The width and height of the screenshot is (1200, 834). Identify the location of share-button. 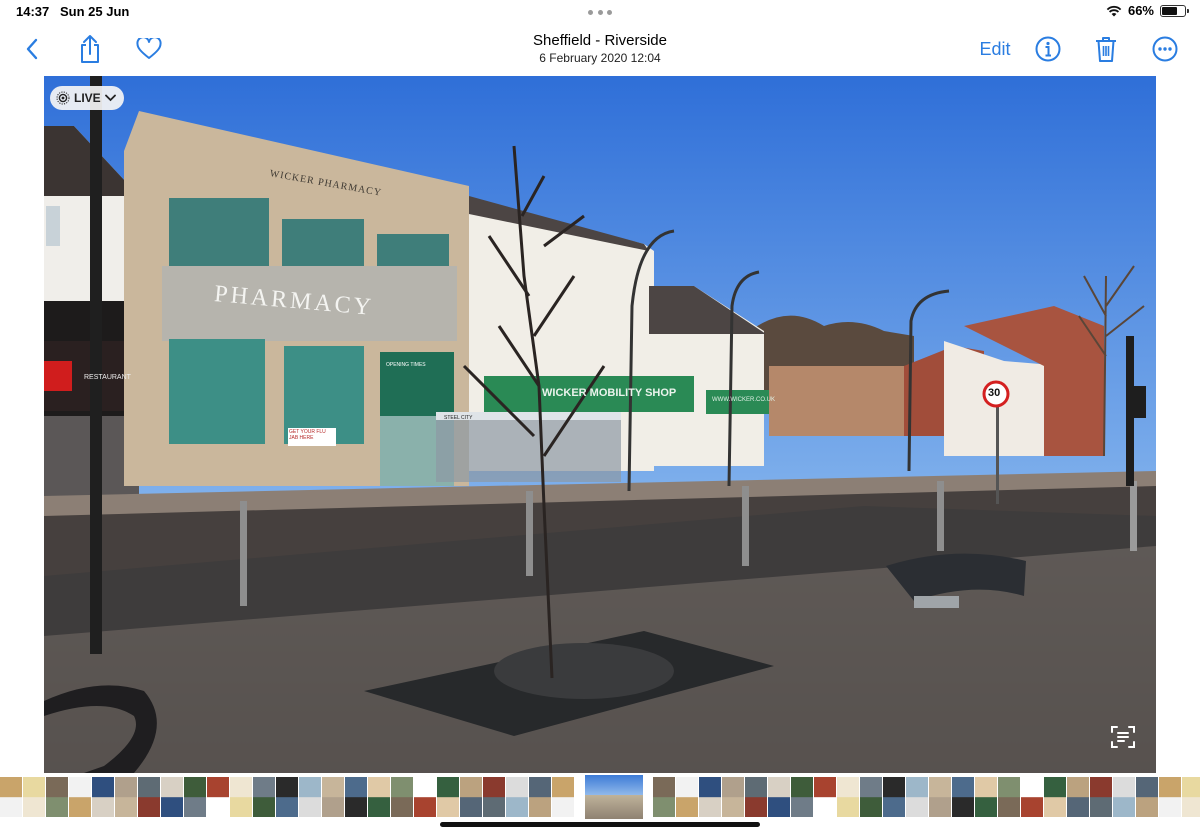
(90, 49).